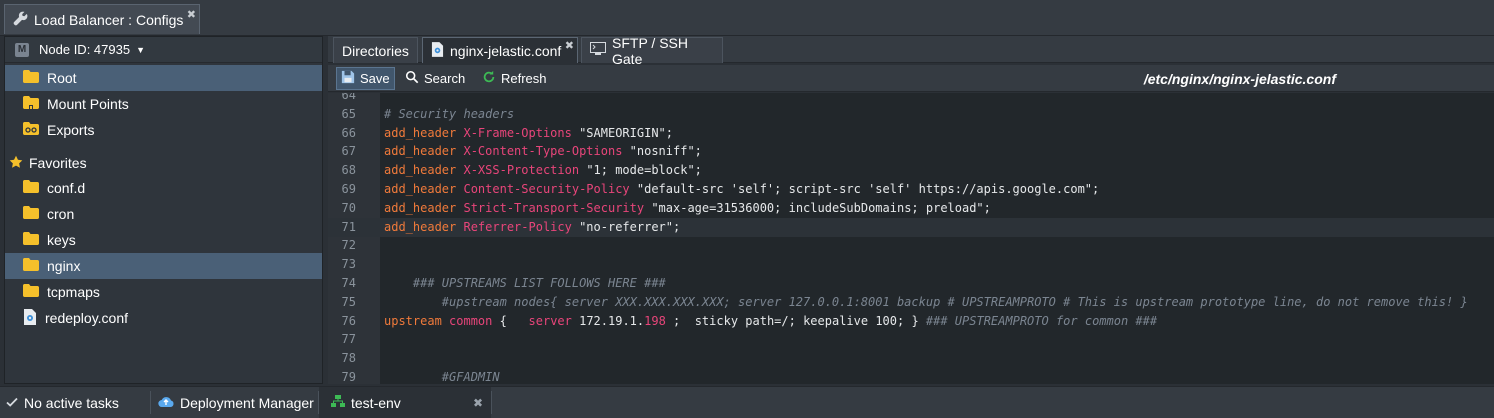 The image size is (1494, 418). What do you see at coordinates (22, 49) in the screenshot?
I see `node-icon: M` at bounding box center [22, 49].